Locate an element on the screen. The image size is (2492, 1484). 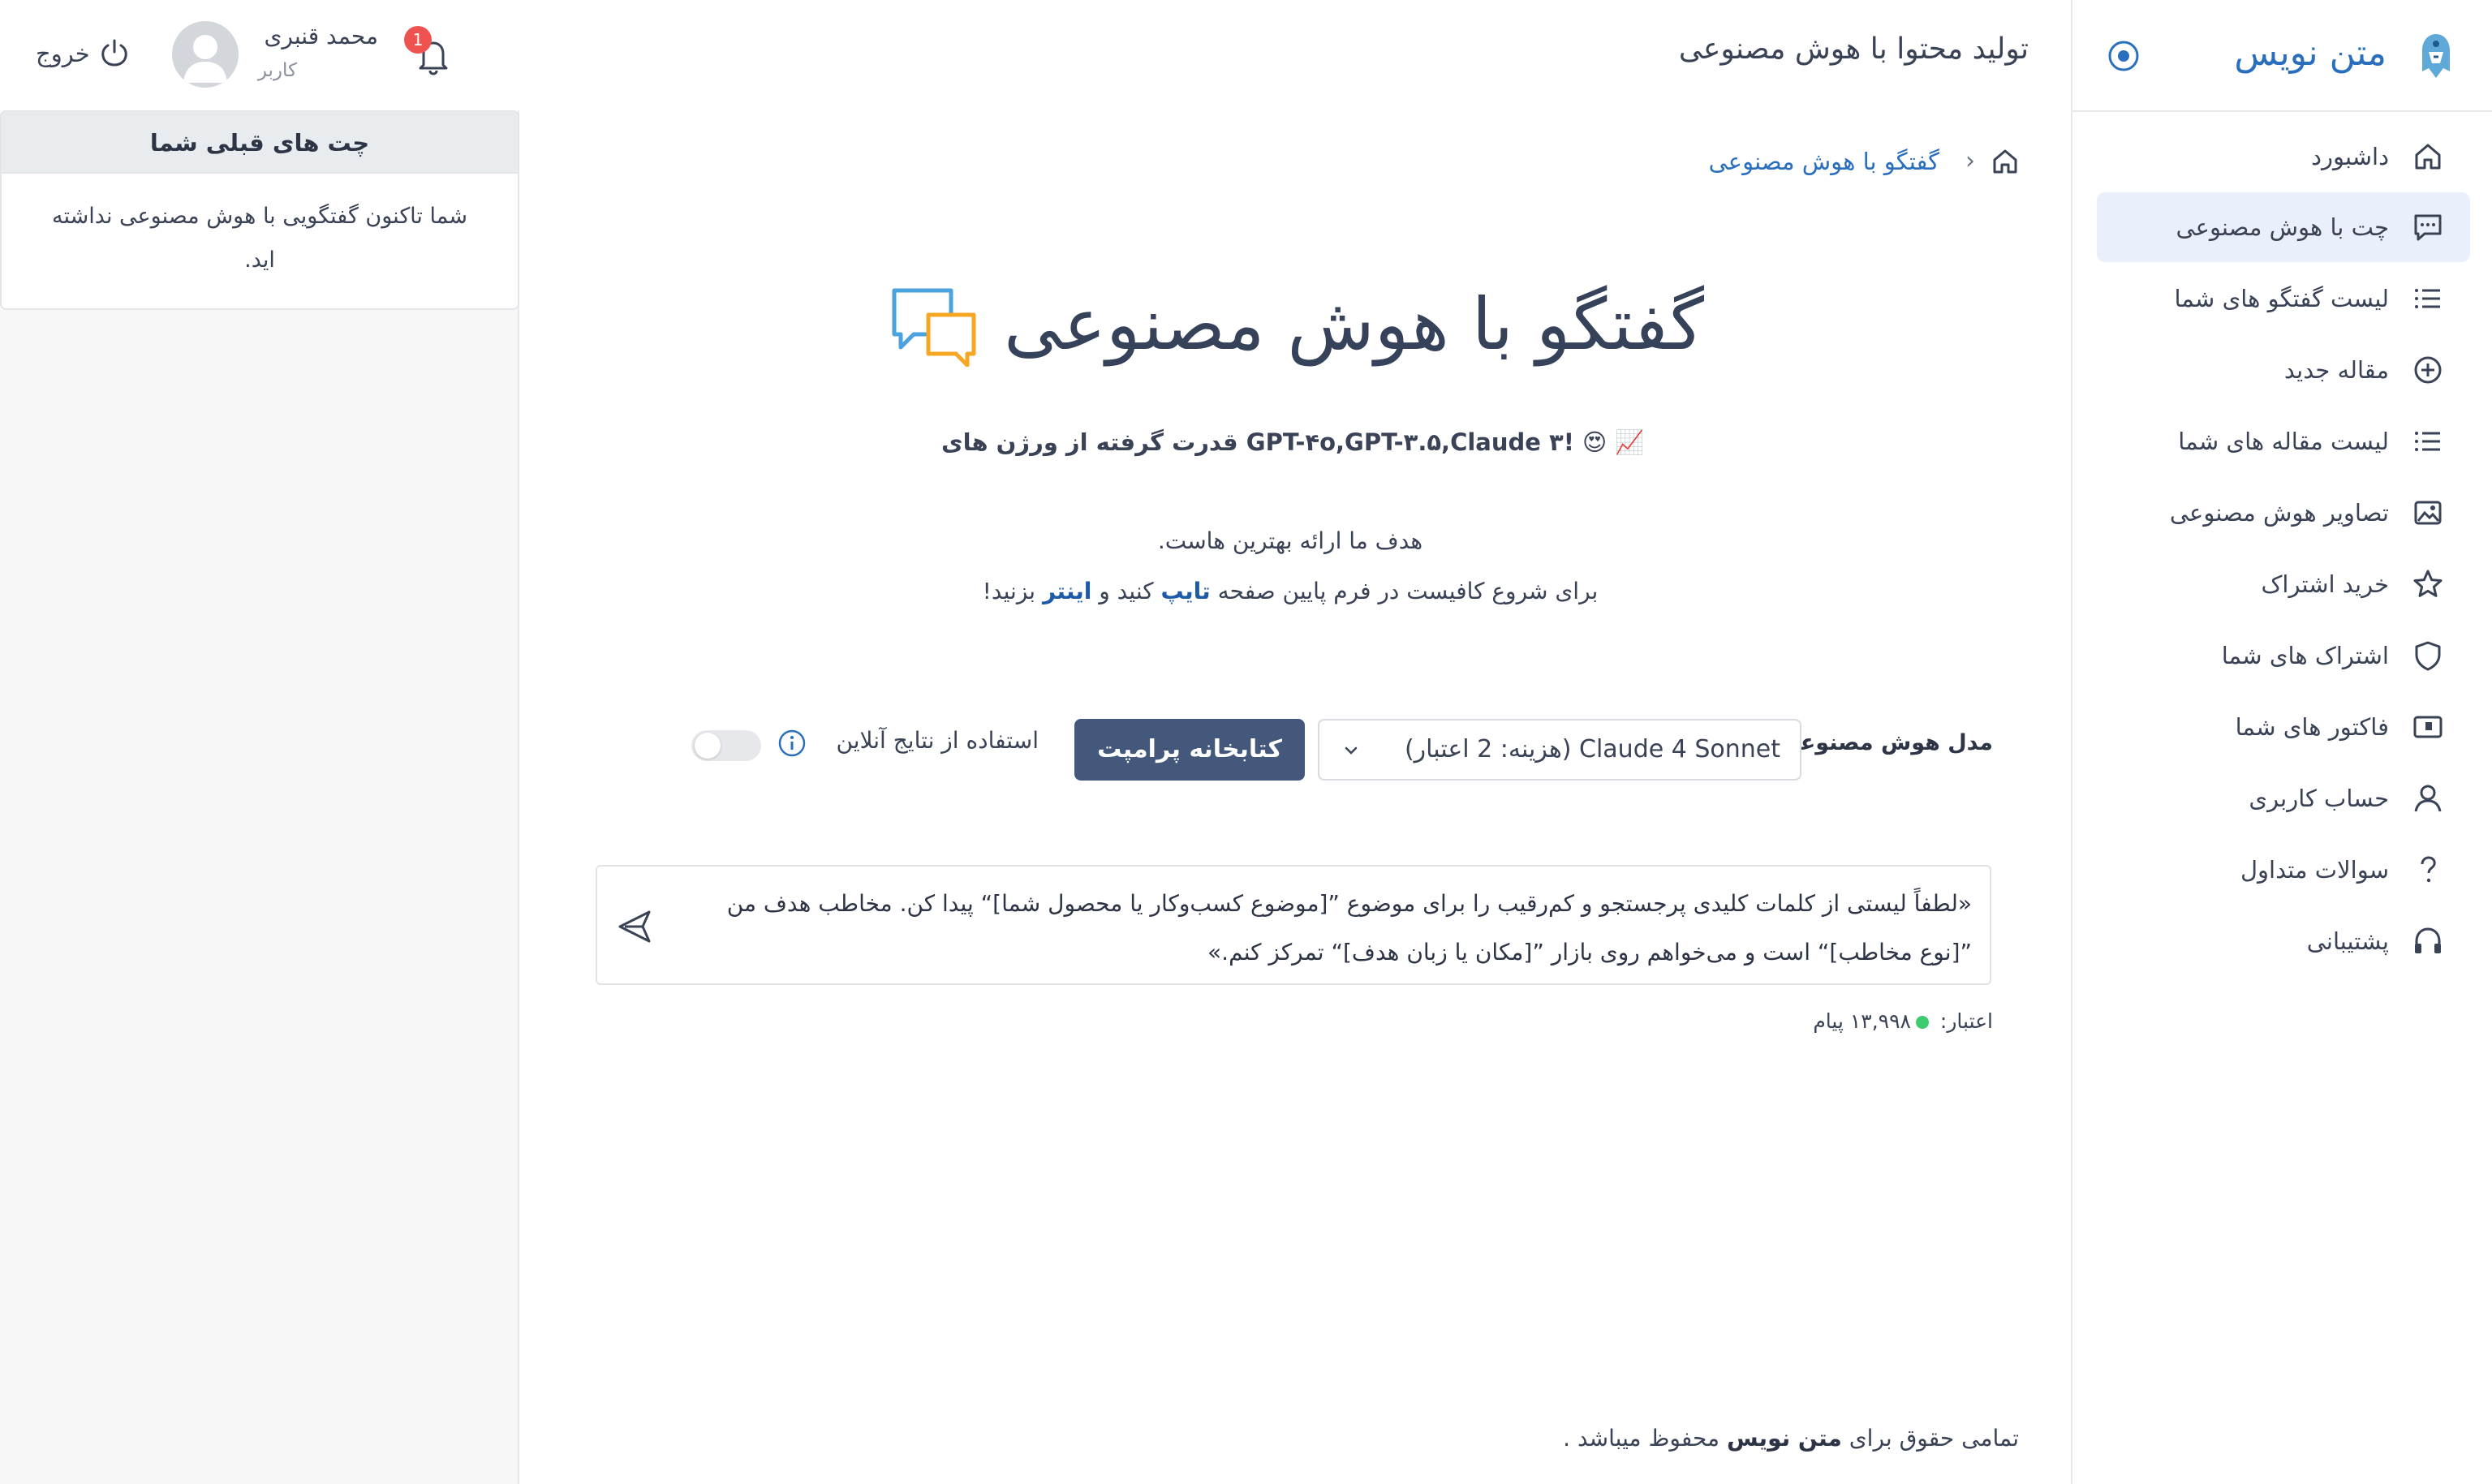
model-selected-value: Claude 4 Sonnet (هزینه: 2 اعتبار) is located at coordinates (1592, 749).